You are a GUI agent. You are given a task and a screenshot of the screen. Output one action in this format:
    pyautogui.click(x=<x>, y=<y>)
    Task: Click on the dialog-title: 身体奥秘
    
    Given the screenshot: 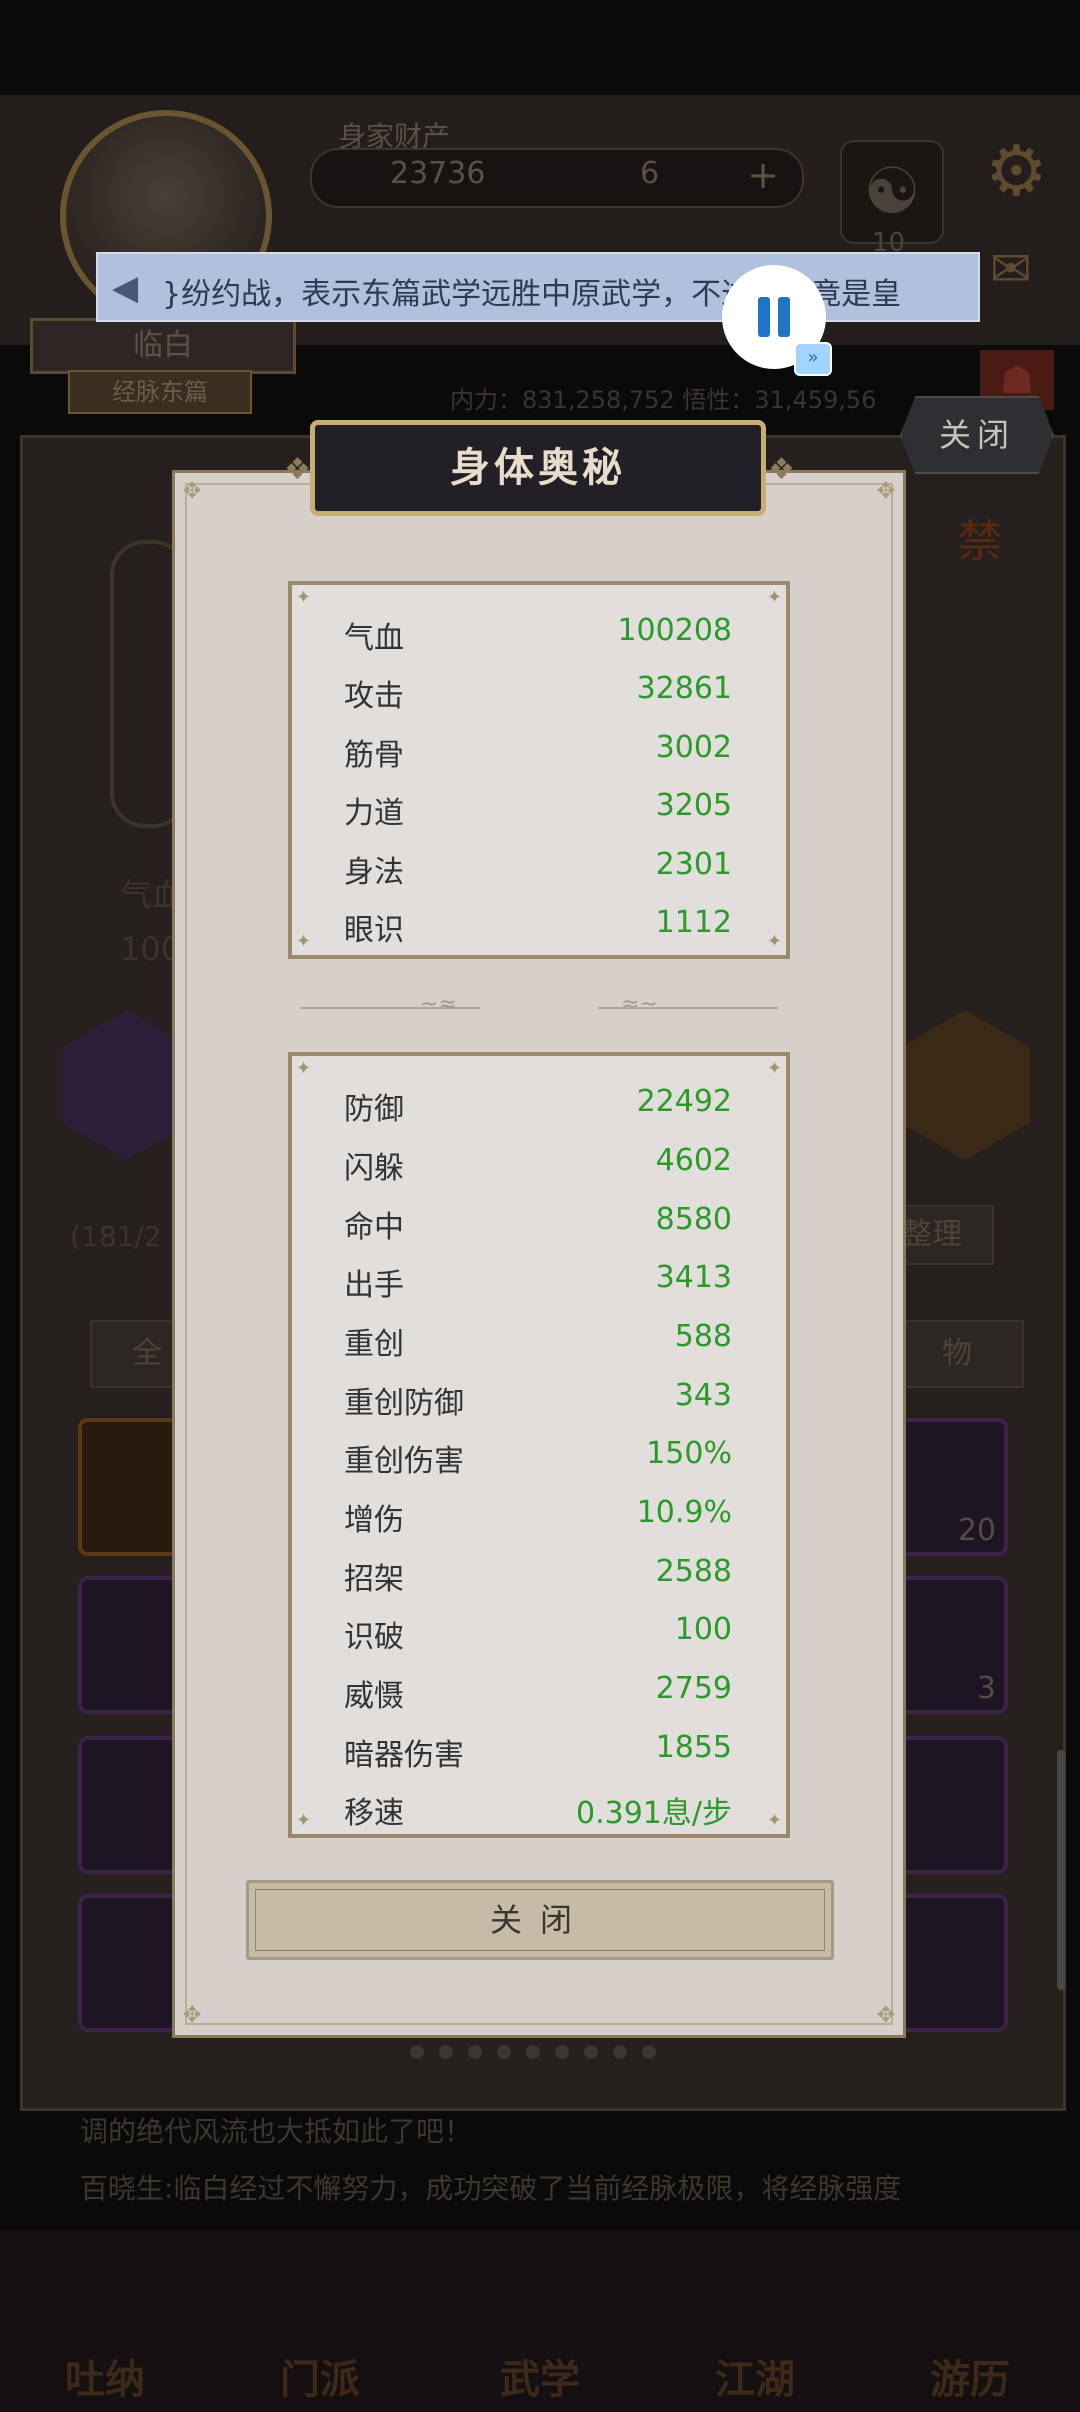 What is the action you would take?
    pyautogui.click(x=538, y=468)
    